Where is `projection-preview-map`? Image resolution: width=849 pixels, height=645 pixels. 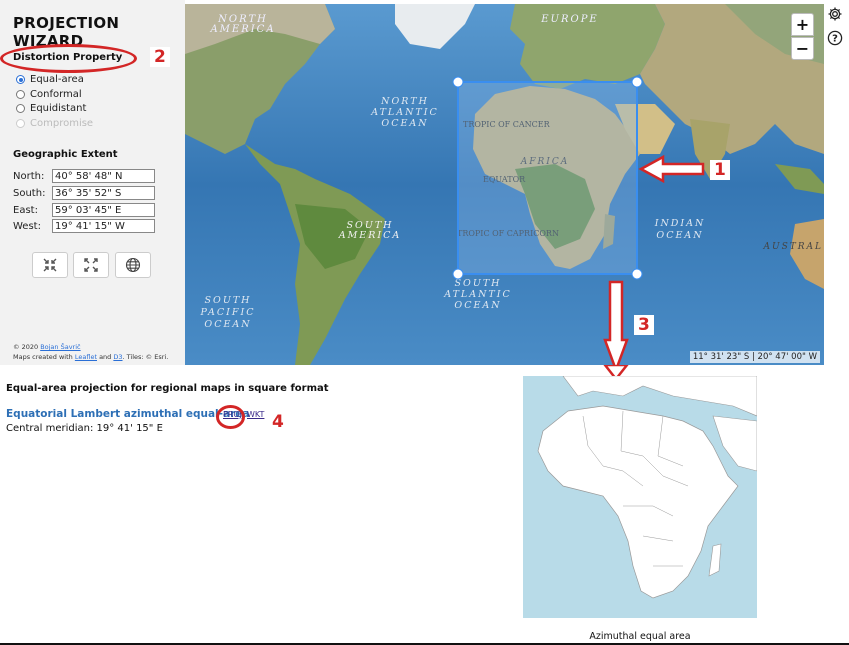 projection-preview-map is located at coordinates (640, 497).